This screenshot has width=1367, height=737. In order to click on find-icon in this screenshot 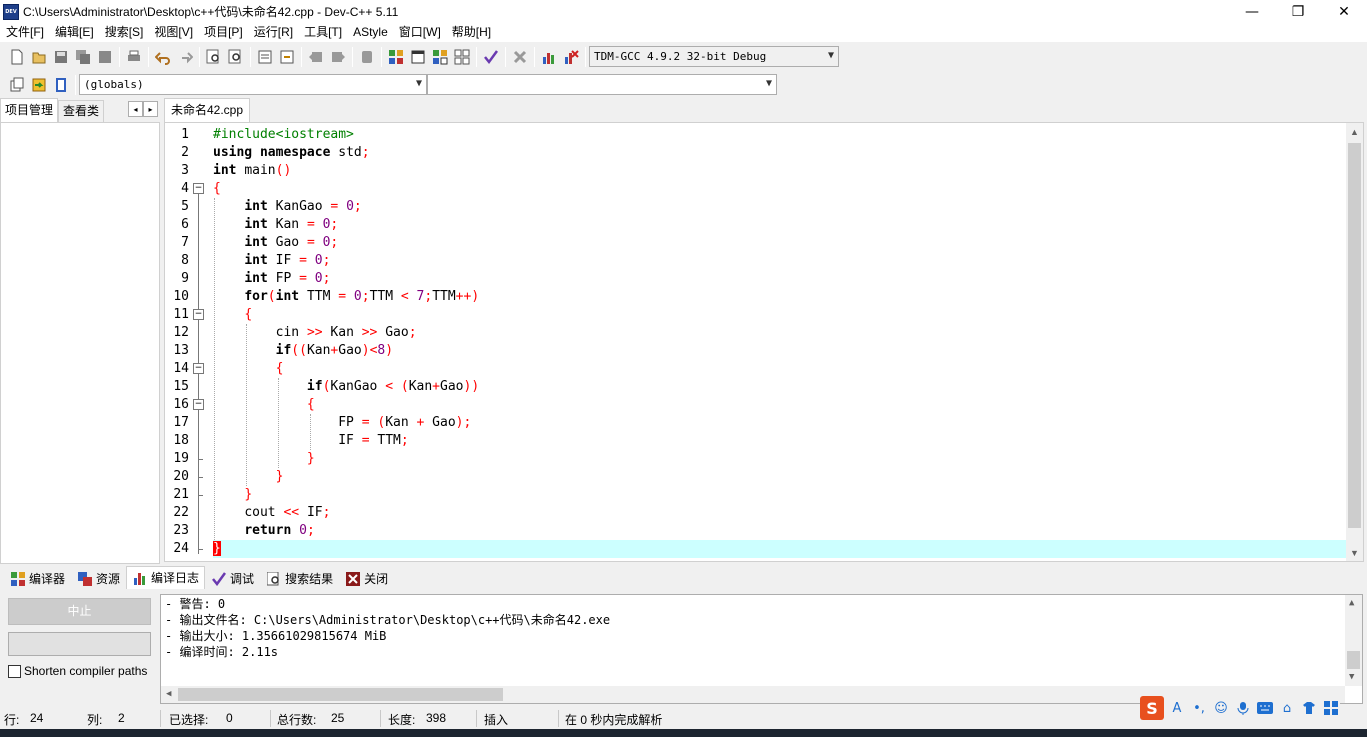, I will do `click(214, 57)`.